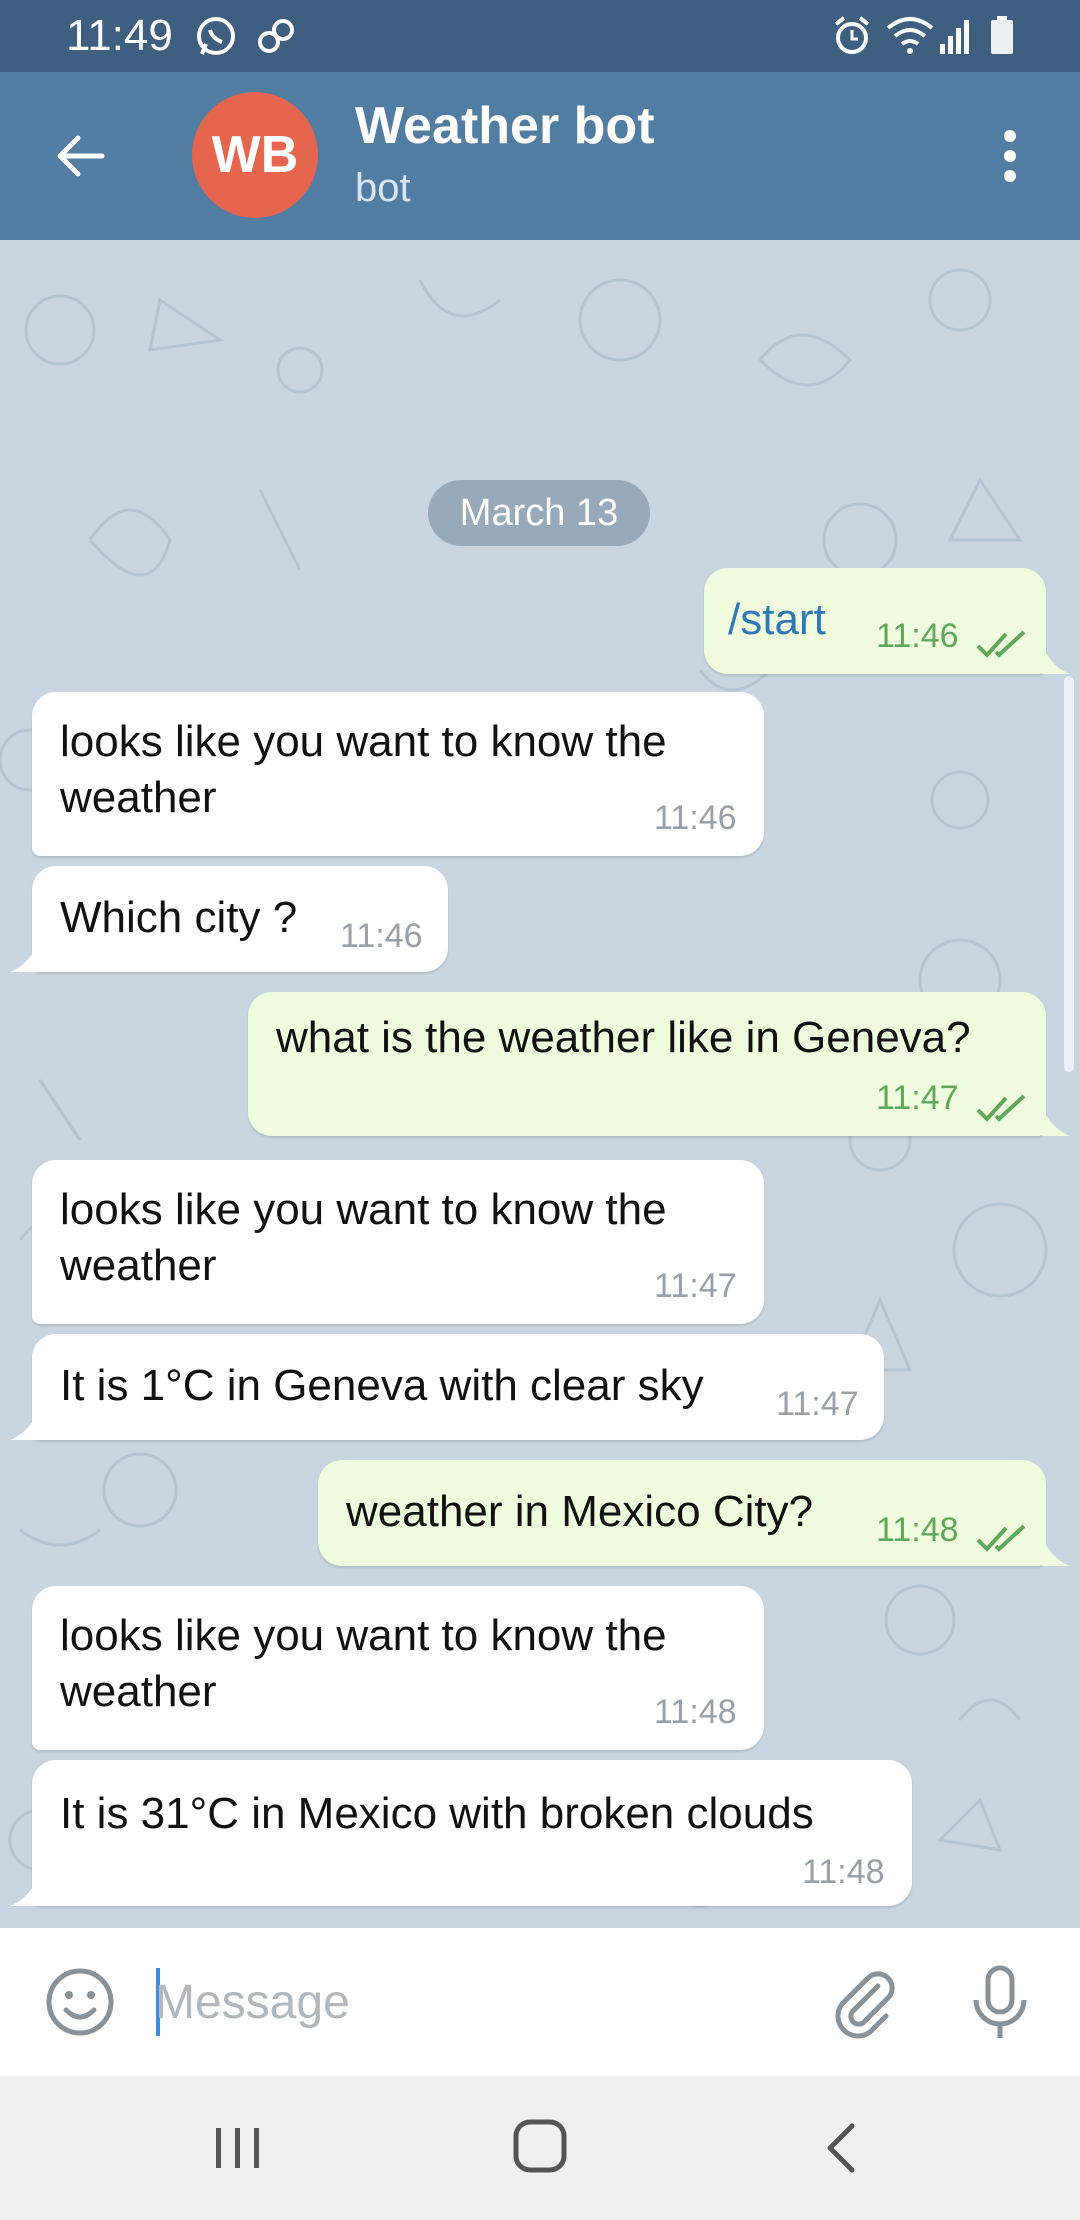 This screenshot has height=2220, width=1080. What do you see at coordinates (383, 188) in the screenshot?
I see `chat-subtitle: bot` at bounding box center [383, 188].